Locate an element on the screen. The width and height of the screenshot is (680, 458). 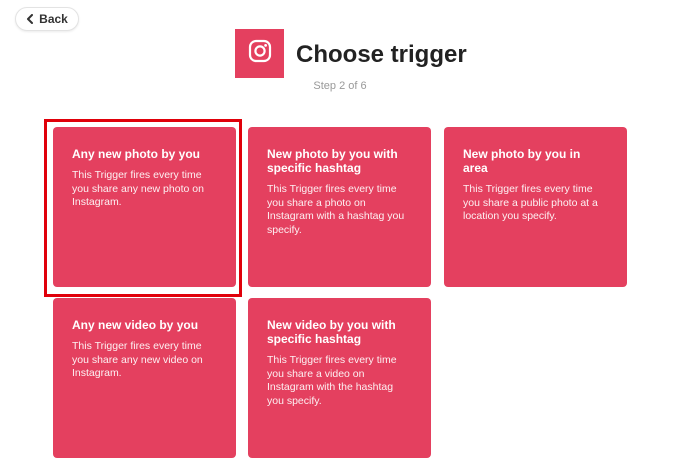
chevron-left-icon is located at coordinates (30, 19).